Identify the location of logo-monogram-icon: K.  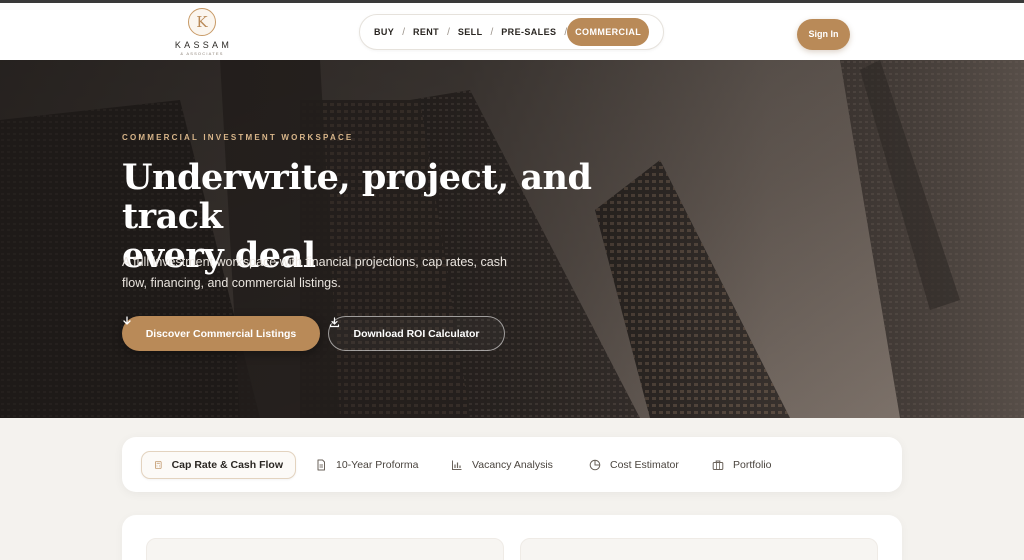
(202, 22).